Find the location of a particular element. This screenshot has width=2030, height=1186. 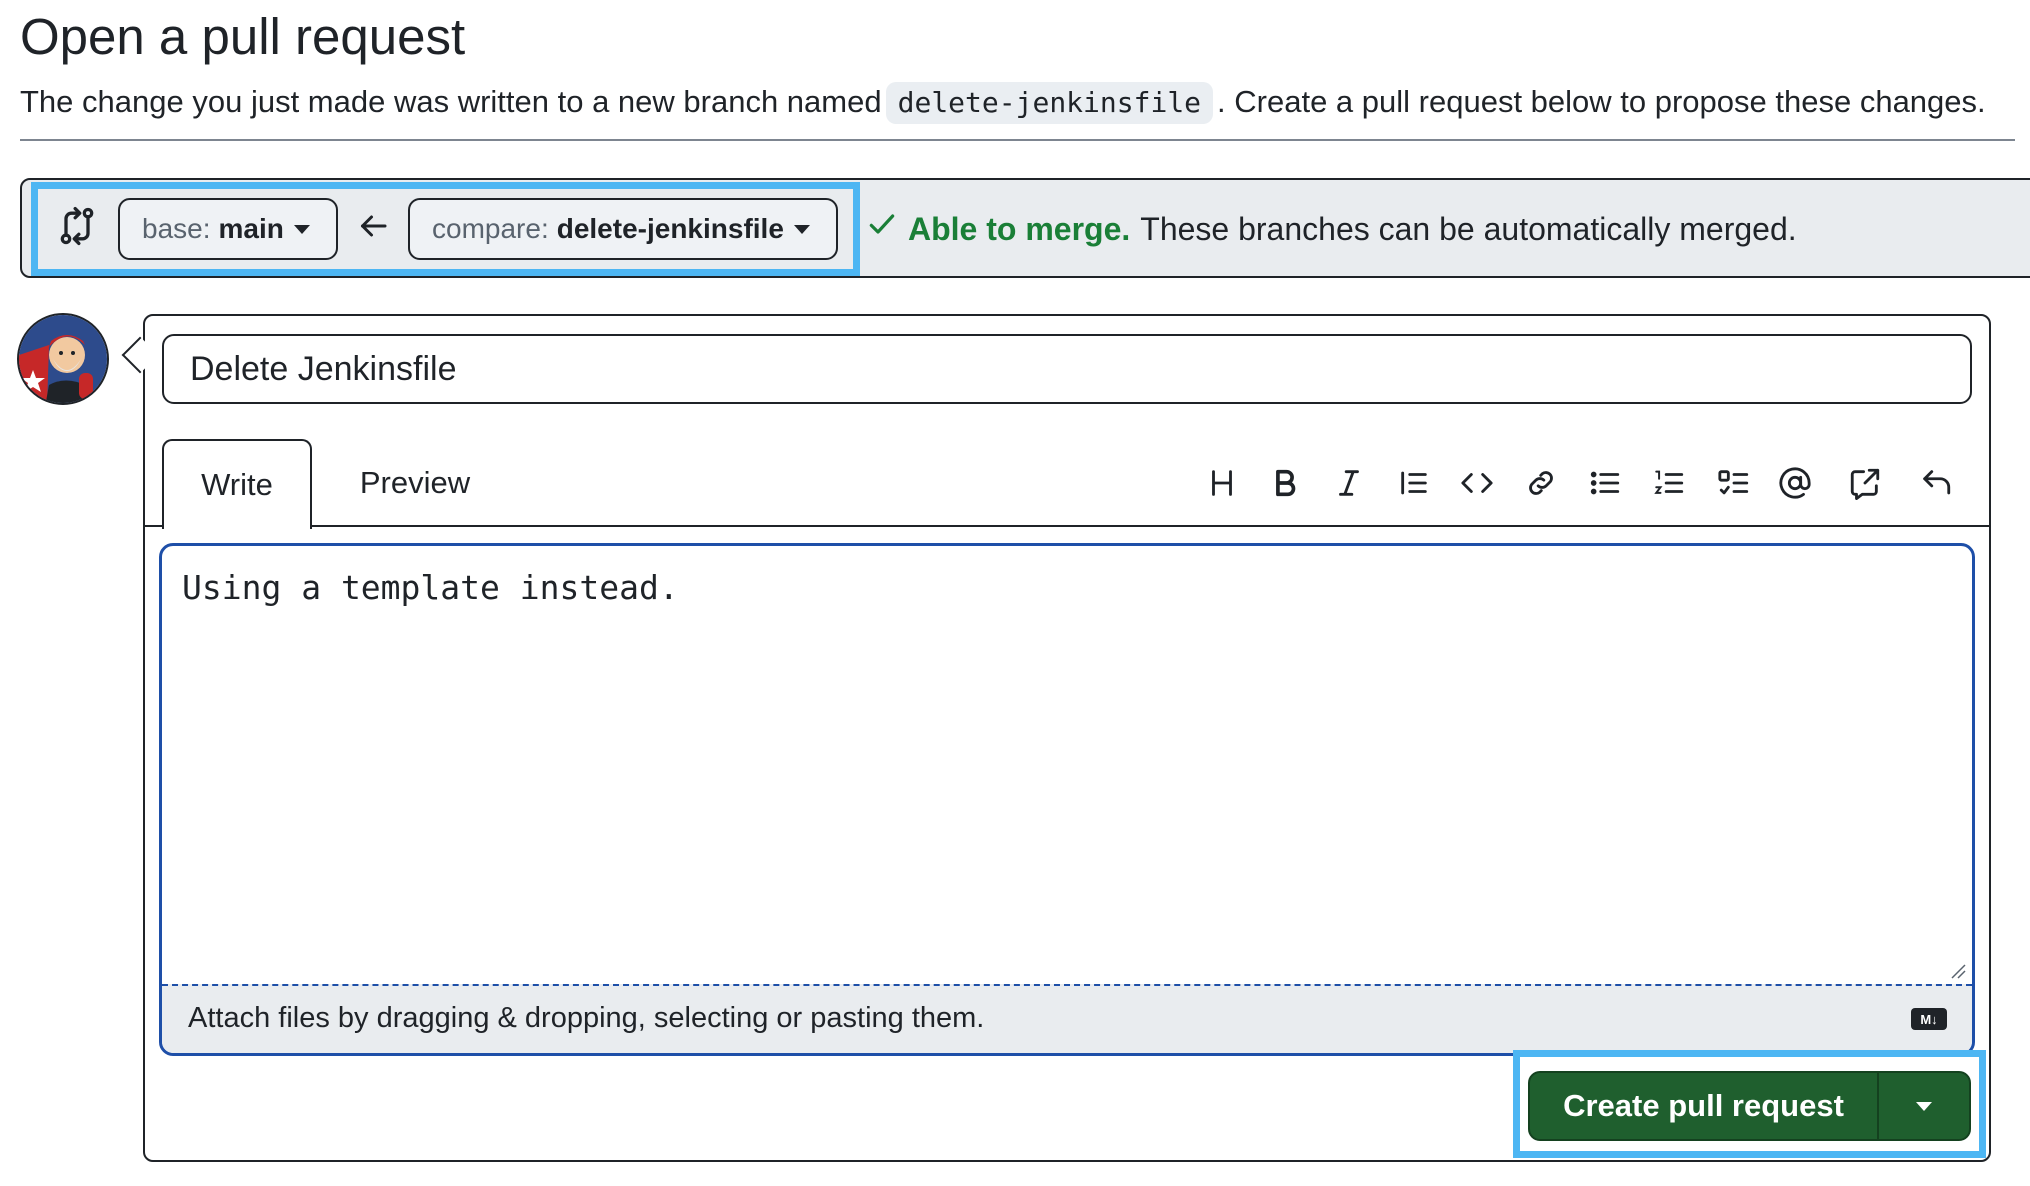

compare-arrows-icon is located at coordinates (77, 226).